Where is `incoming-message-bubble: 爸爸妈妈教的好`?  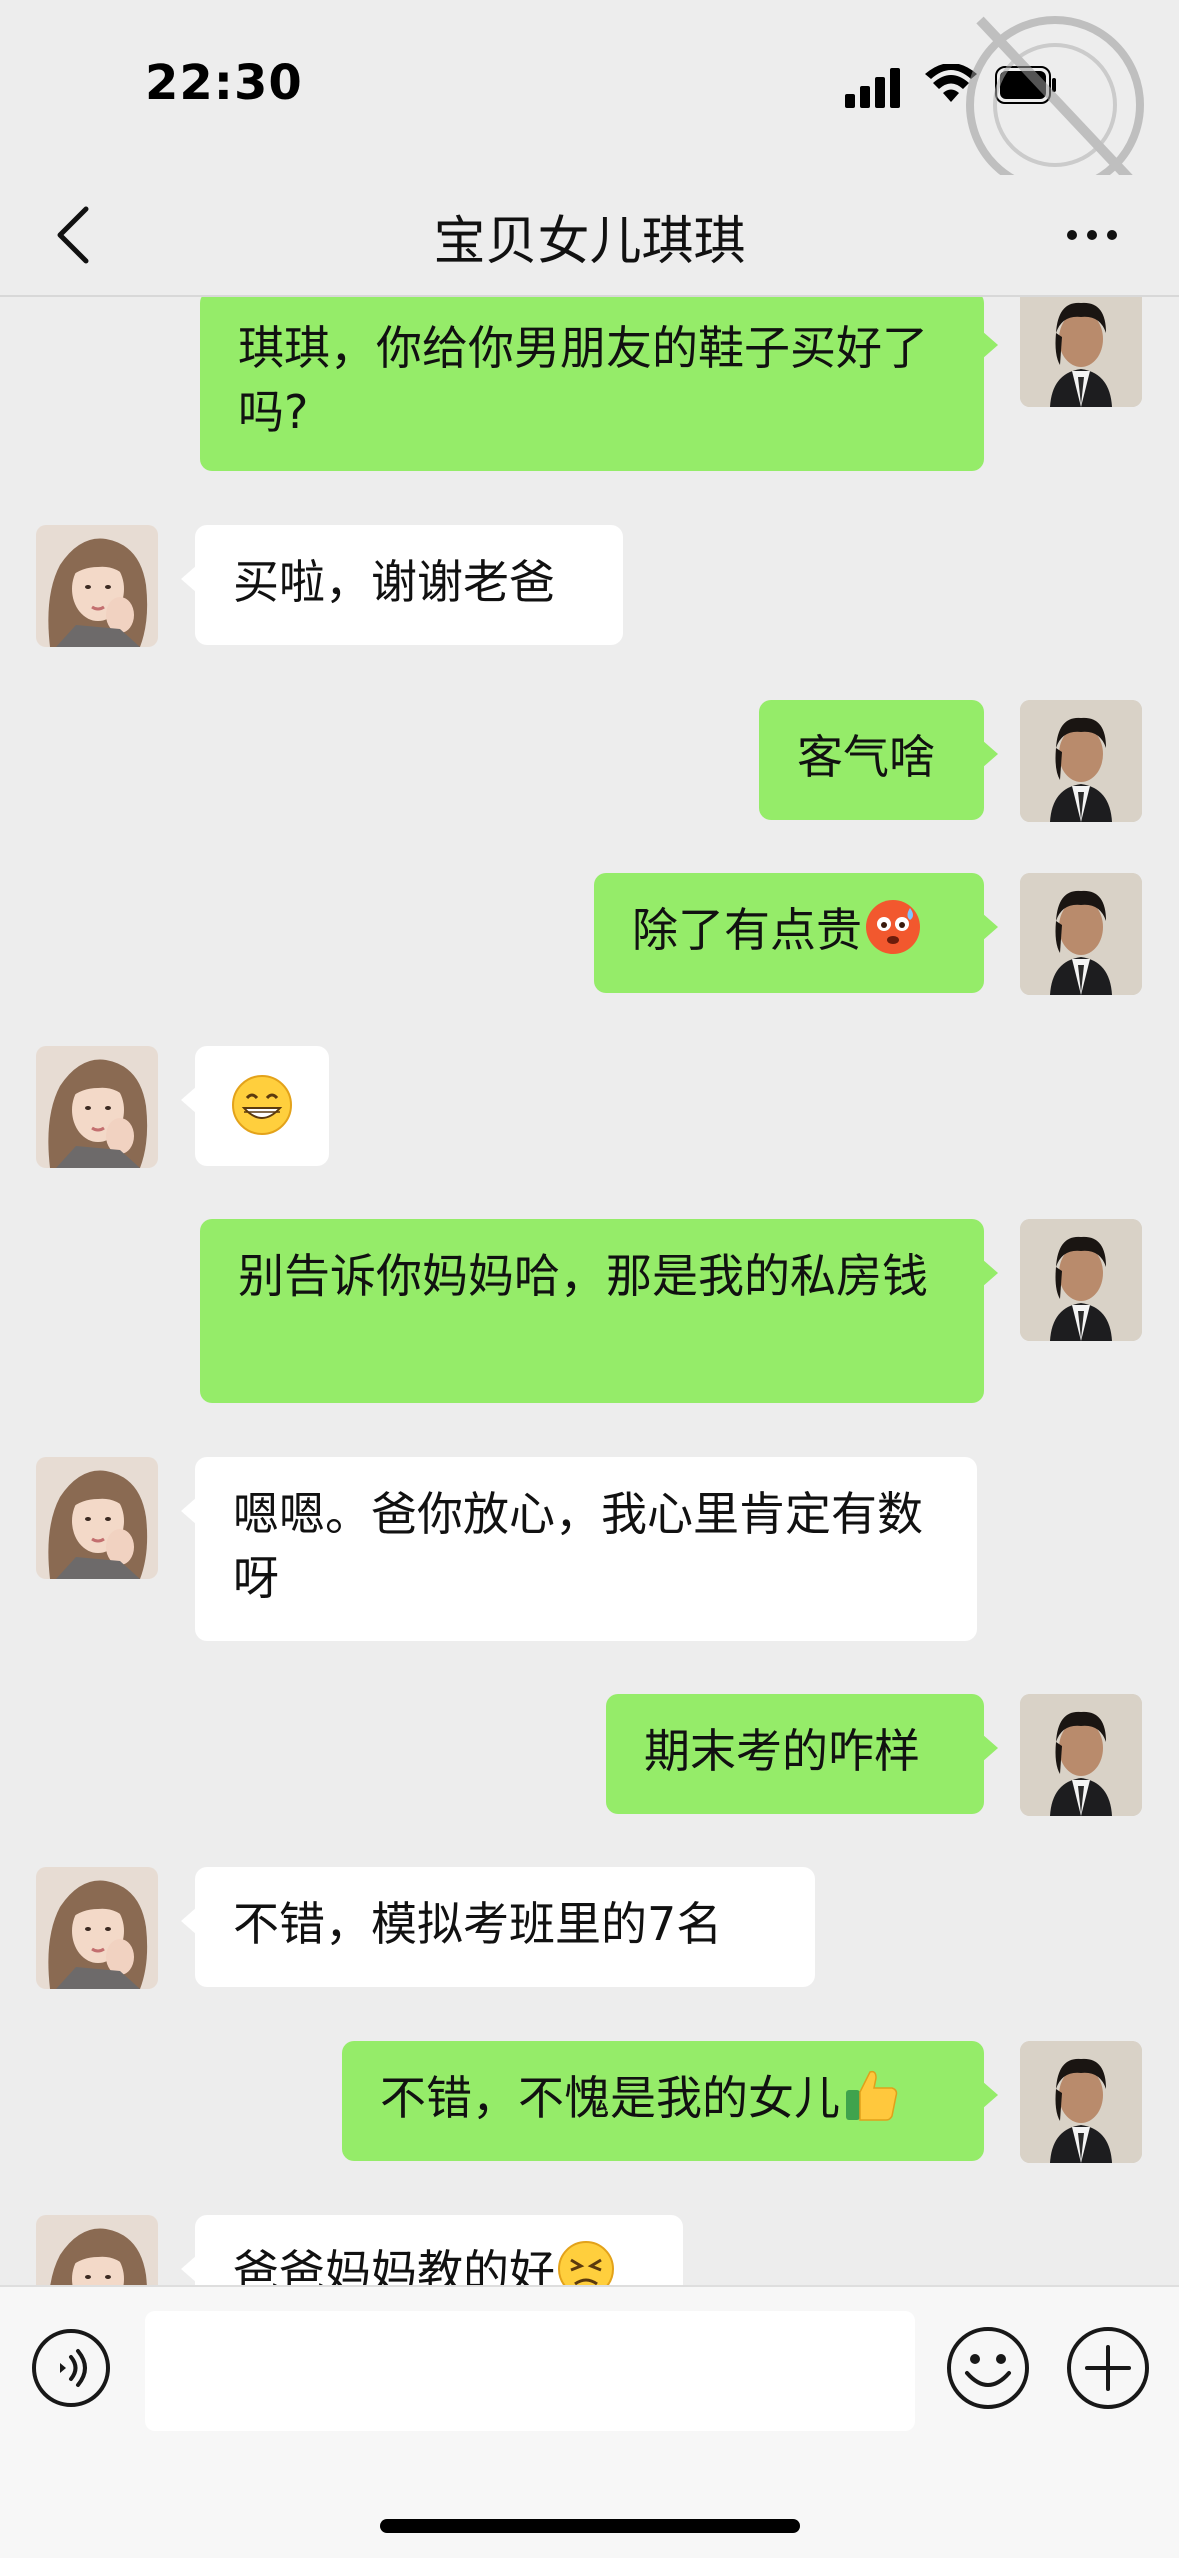
incoming-message-bubble: 爸爸妈妈教的好 is located at coordinates (432, 2250).